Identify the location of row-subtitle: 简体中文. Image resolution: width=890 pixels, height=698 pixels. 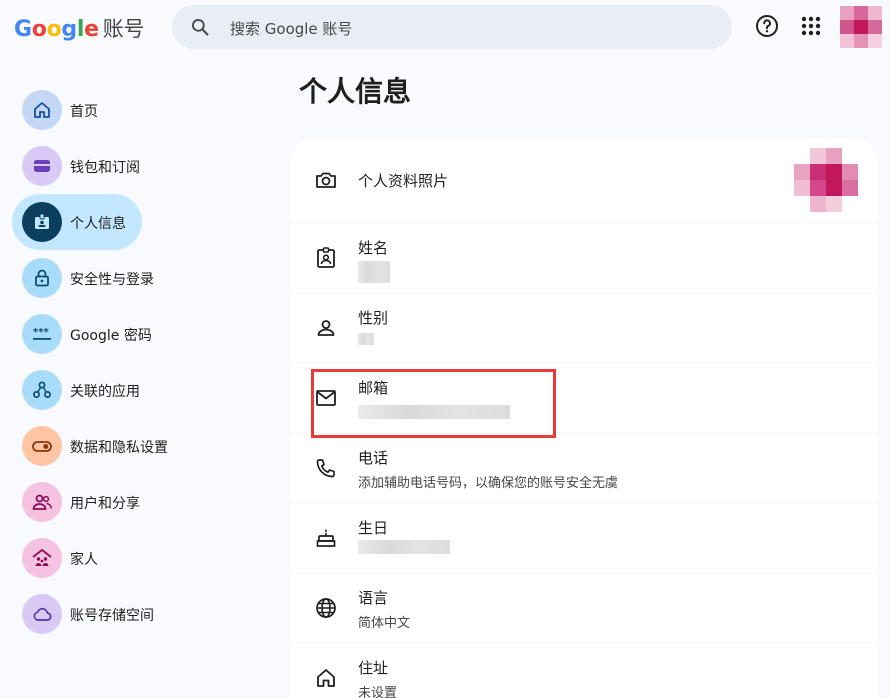
(384, 623).